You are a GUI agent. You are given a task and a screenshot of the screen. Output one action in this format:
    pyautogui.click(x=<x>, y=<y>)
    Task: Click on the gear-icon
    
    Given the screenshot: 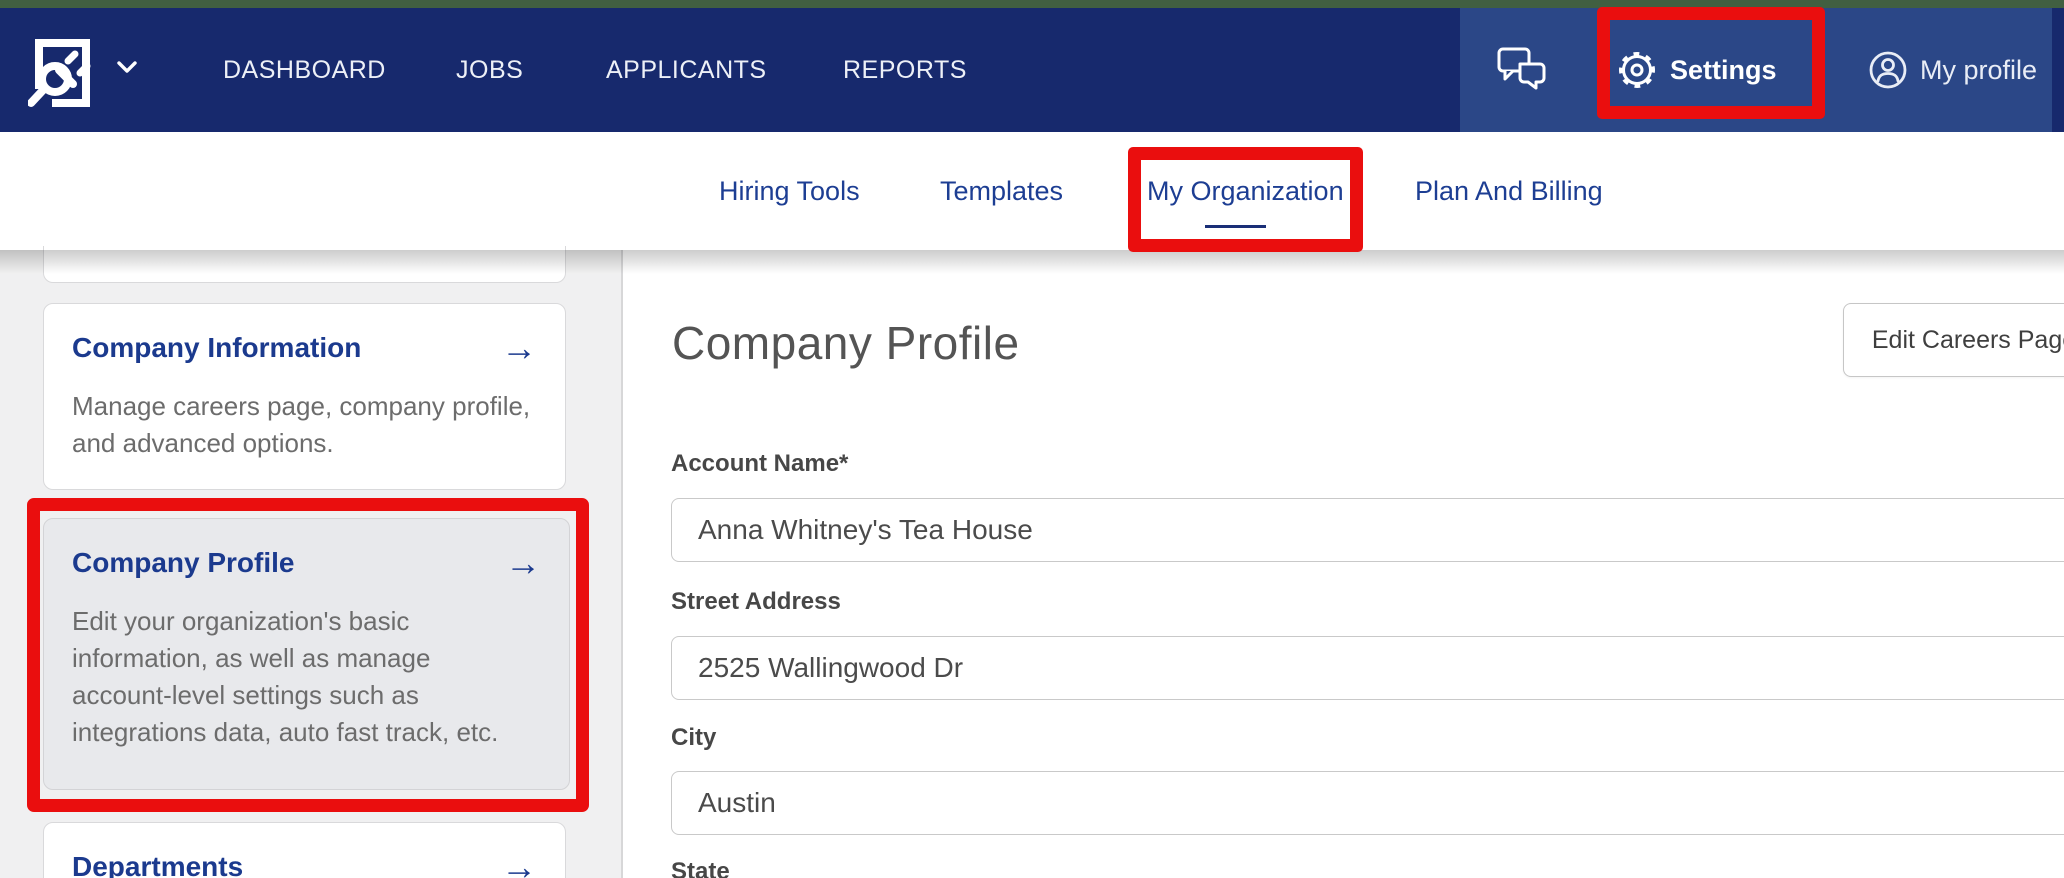 What is the action you would take?
    pyautogui.click(x=1637, y=70)
    